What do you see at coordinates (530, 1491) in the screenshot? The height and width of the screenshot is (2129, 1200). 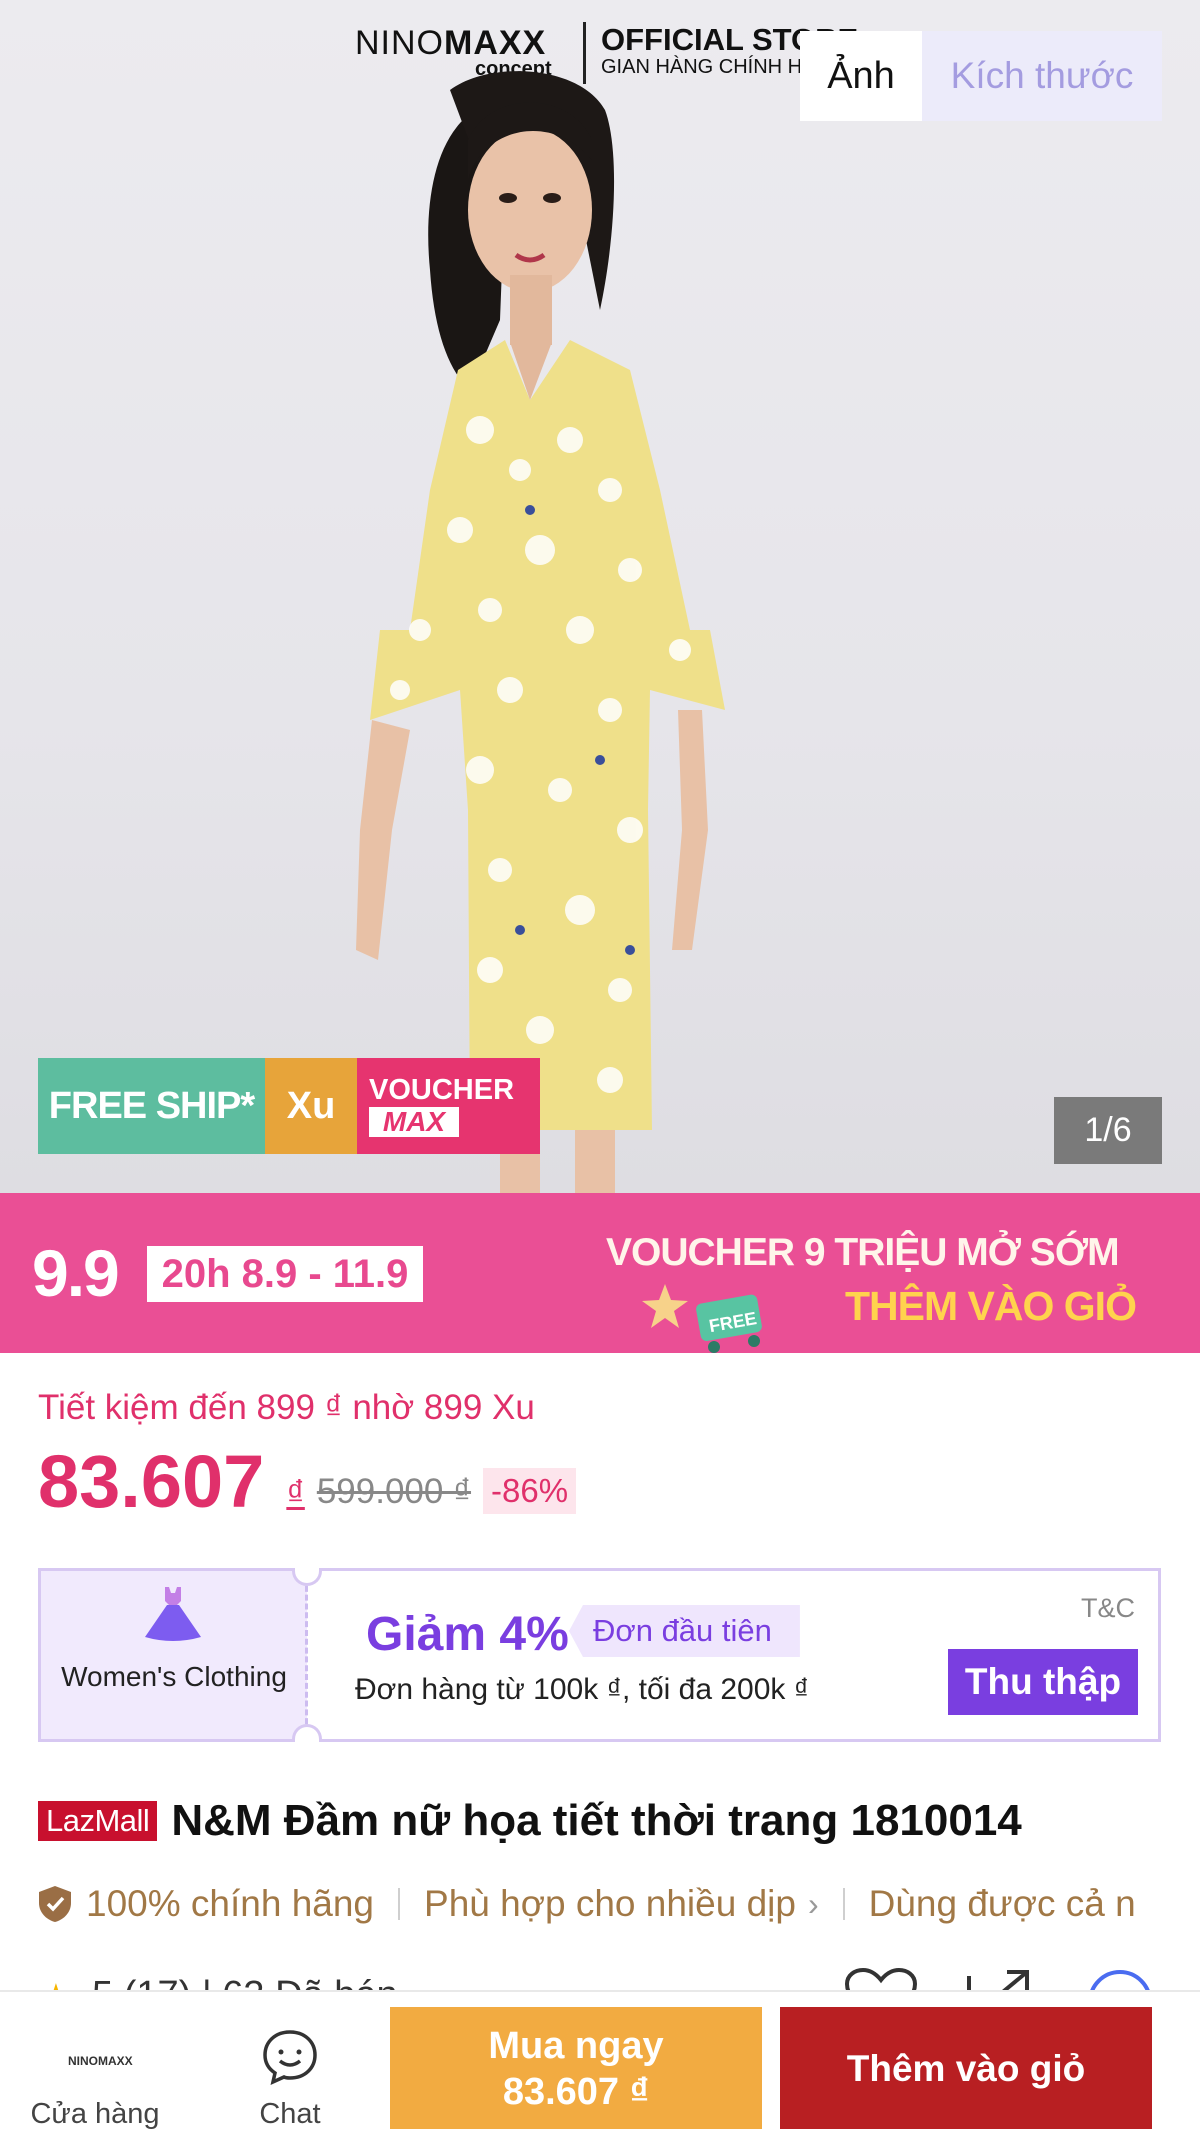 I see `discount-badge: -86%` at bounding box center [530, 1491].